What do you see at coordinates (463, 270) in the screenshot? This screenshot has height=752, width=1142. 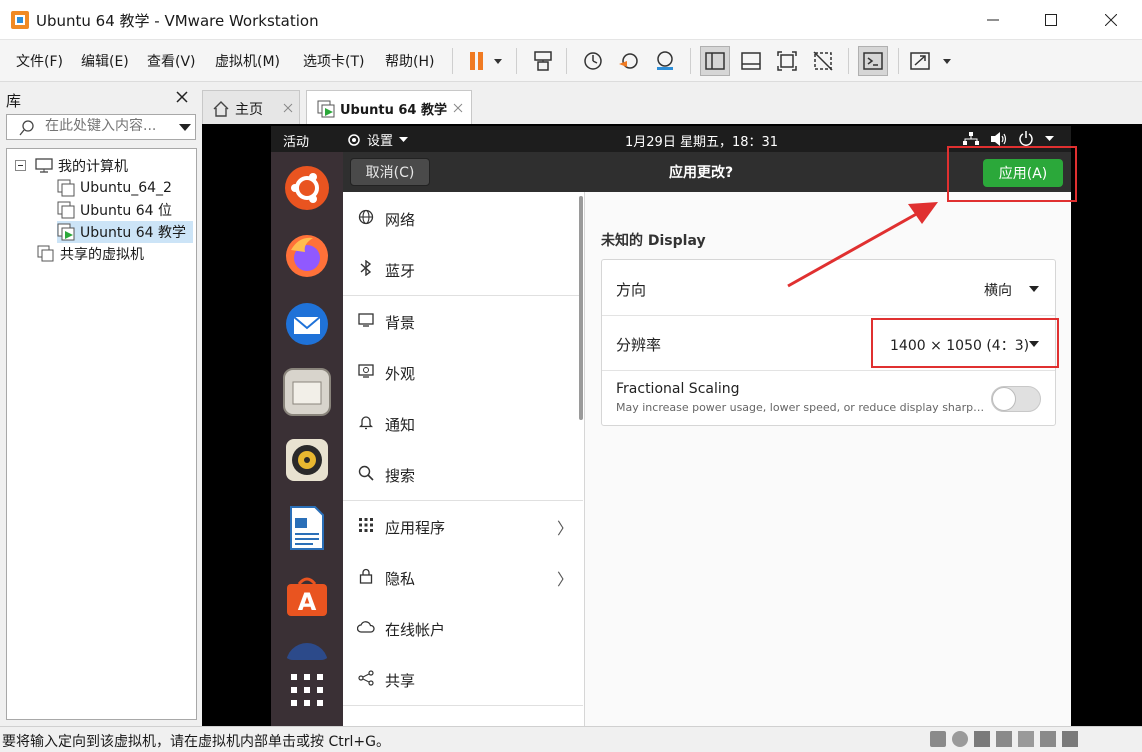 I see `sidebar-item-bluetooth: 蓝牙` at bounding box center [463, 270].